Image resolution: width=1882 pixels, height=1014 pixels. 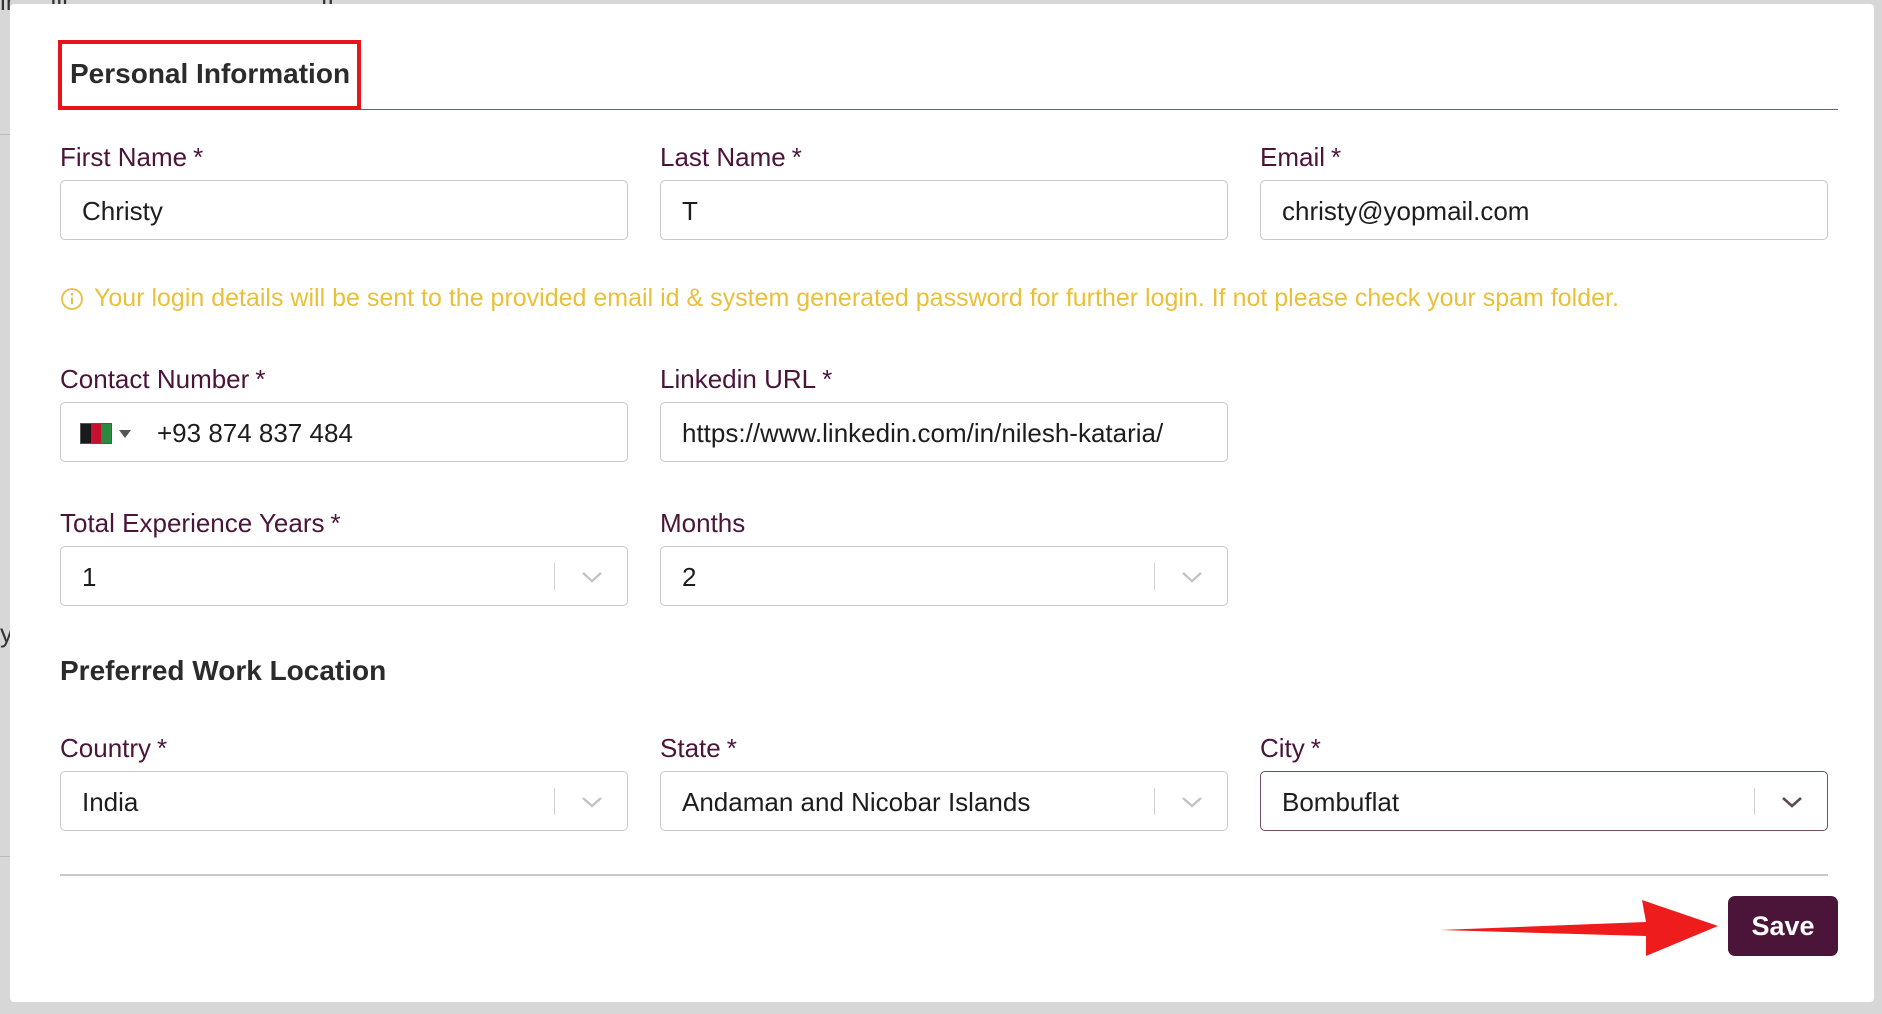 What do you see at coordinates (1544, 210) in the screenshot?
I see `email-field: christy@yopmail.com` at bounding box center [1544, 210].